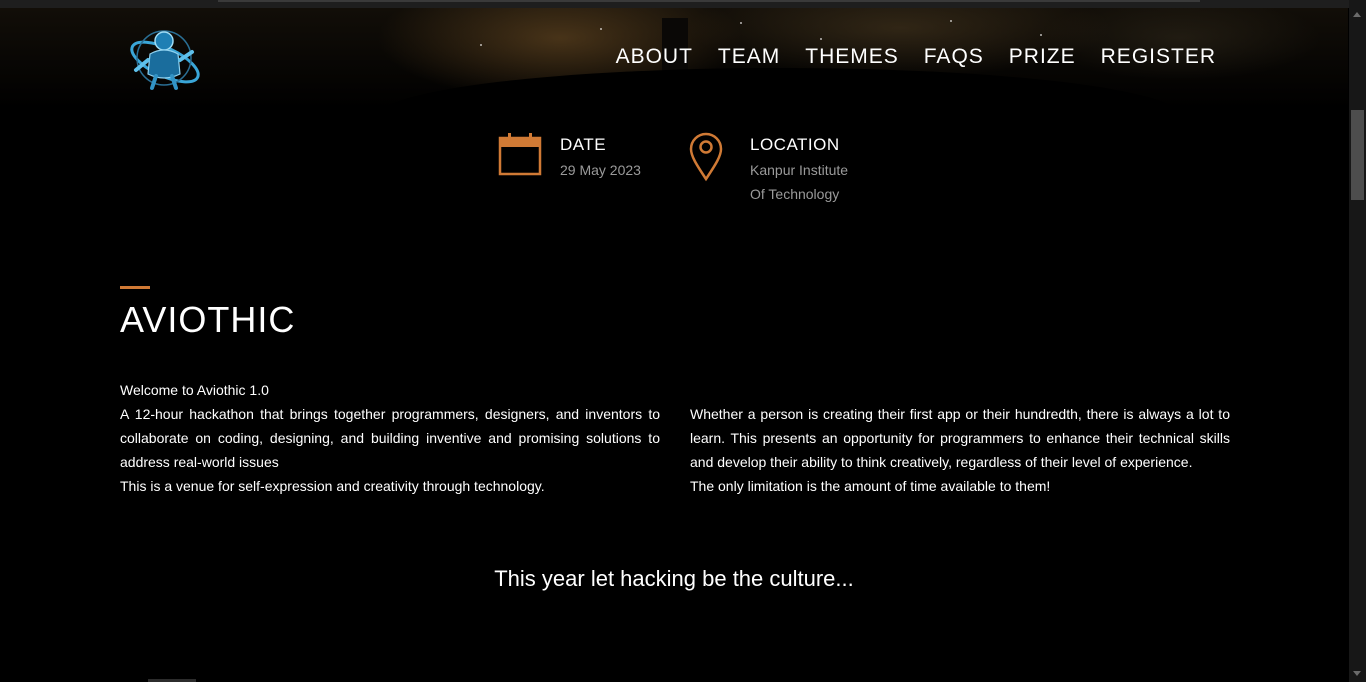 The width and height of the screenshot is (1366, 682). What do you see at coordinates (600, 170) in the screenshot?
I see `date-value: 29 May 2023` at bounding box center [600, 170].